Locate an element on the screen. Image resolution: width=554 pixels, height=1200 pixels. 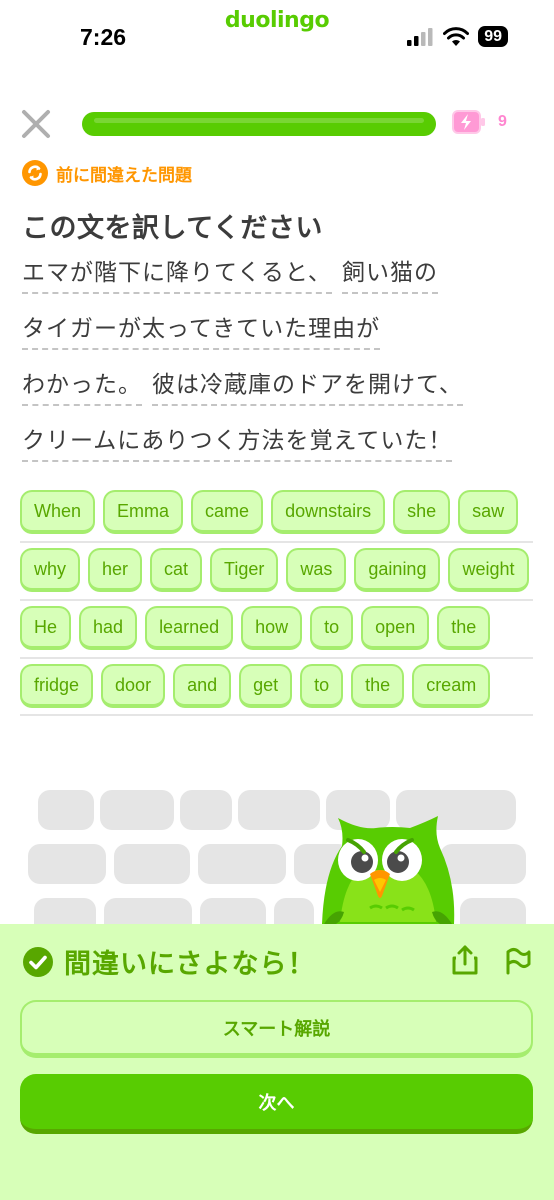
energy-indicator: 9 is located at coordinates (479, 122).